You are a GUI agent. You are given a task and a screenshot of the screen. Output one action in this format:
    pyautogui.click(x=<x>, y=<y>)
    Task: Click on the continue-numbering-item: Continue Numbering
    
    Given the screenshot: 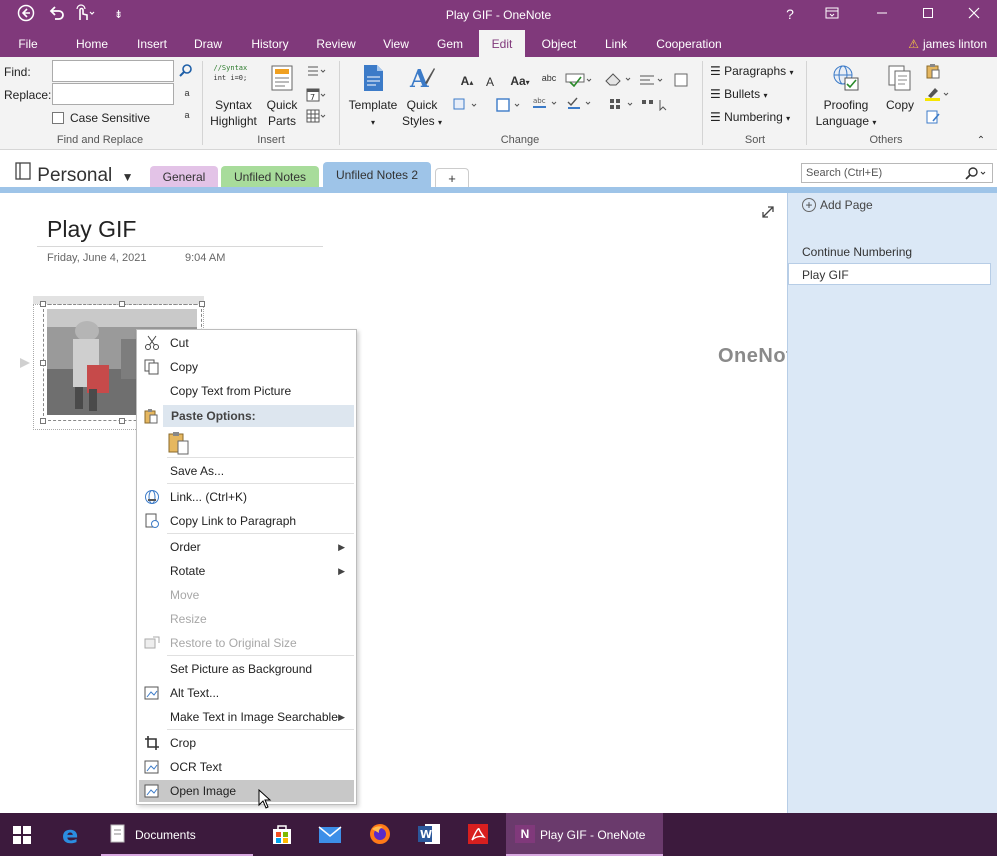 What is the action you would take?
    pyautogui.click(x=857, y=252)
    